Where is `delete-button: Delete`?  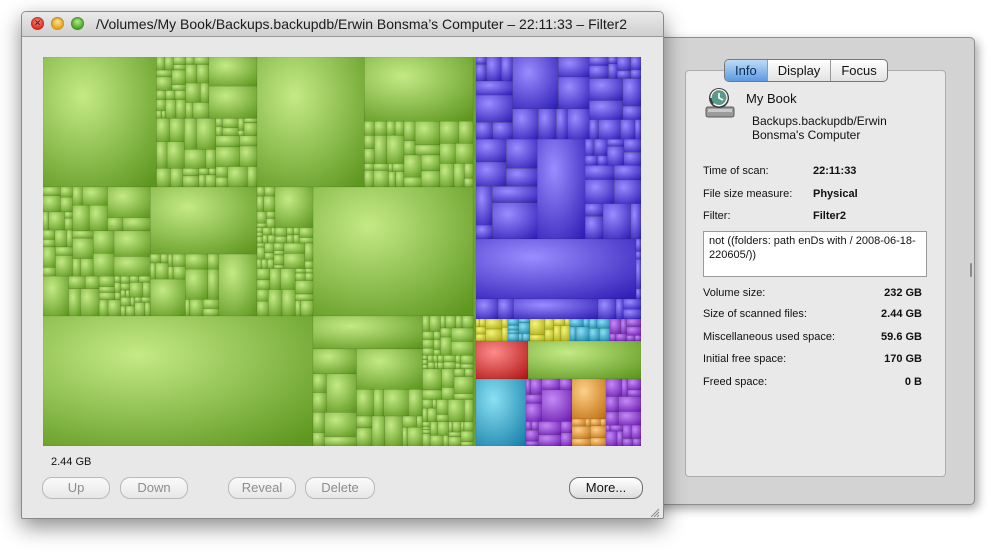 delete-button: Delete is located at coordinates (340, 488).